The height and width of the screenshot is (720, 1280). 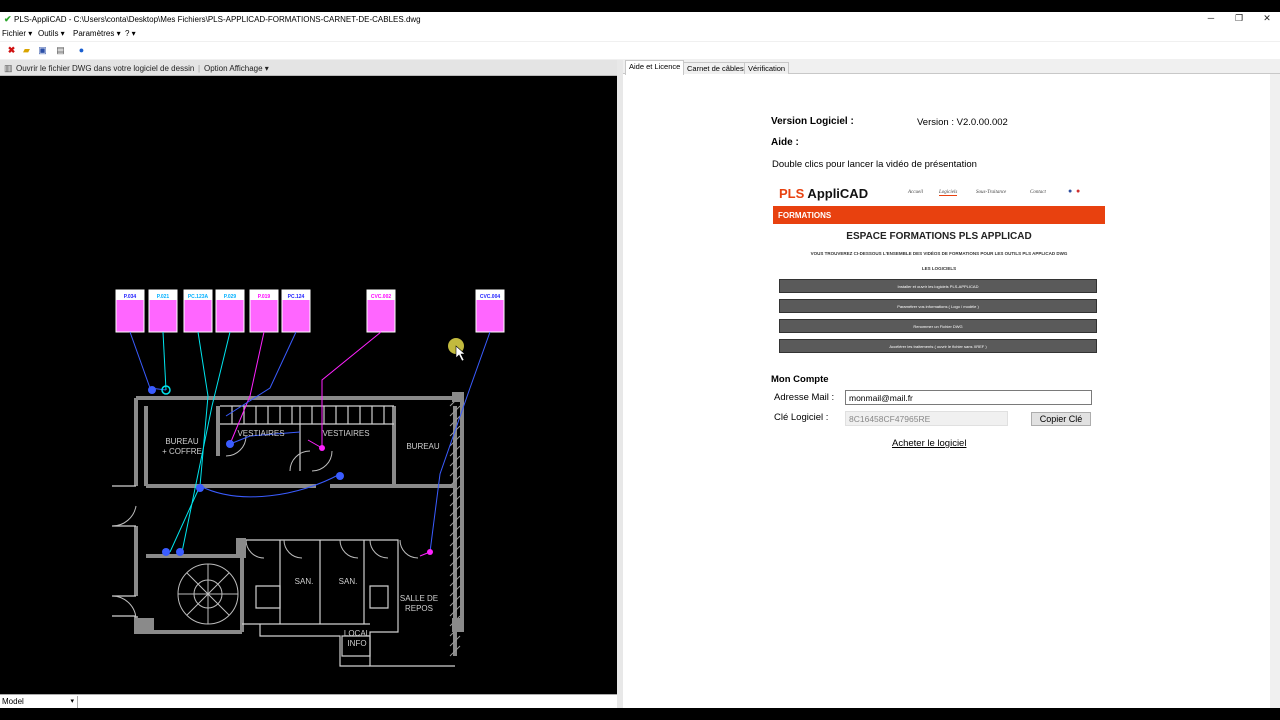 What do you see at coordinates (94, 33) in the screenshot?
I see `menu-settings-label: Paramètres` at bounding box center [94, 33].